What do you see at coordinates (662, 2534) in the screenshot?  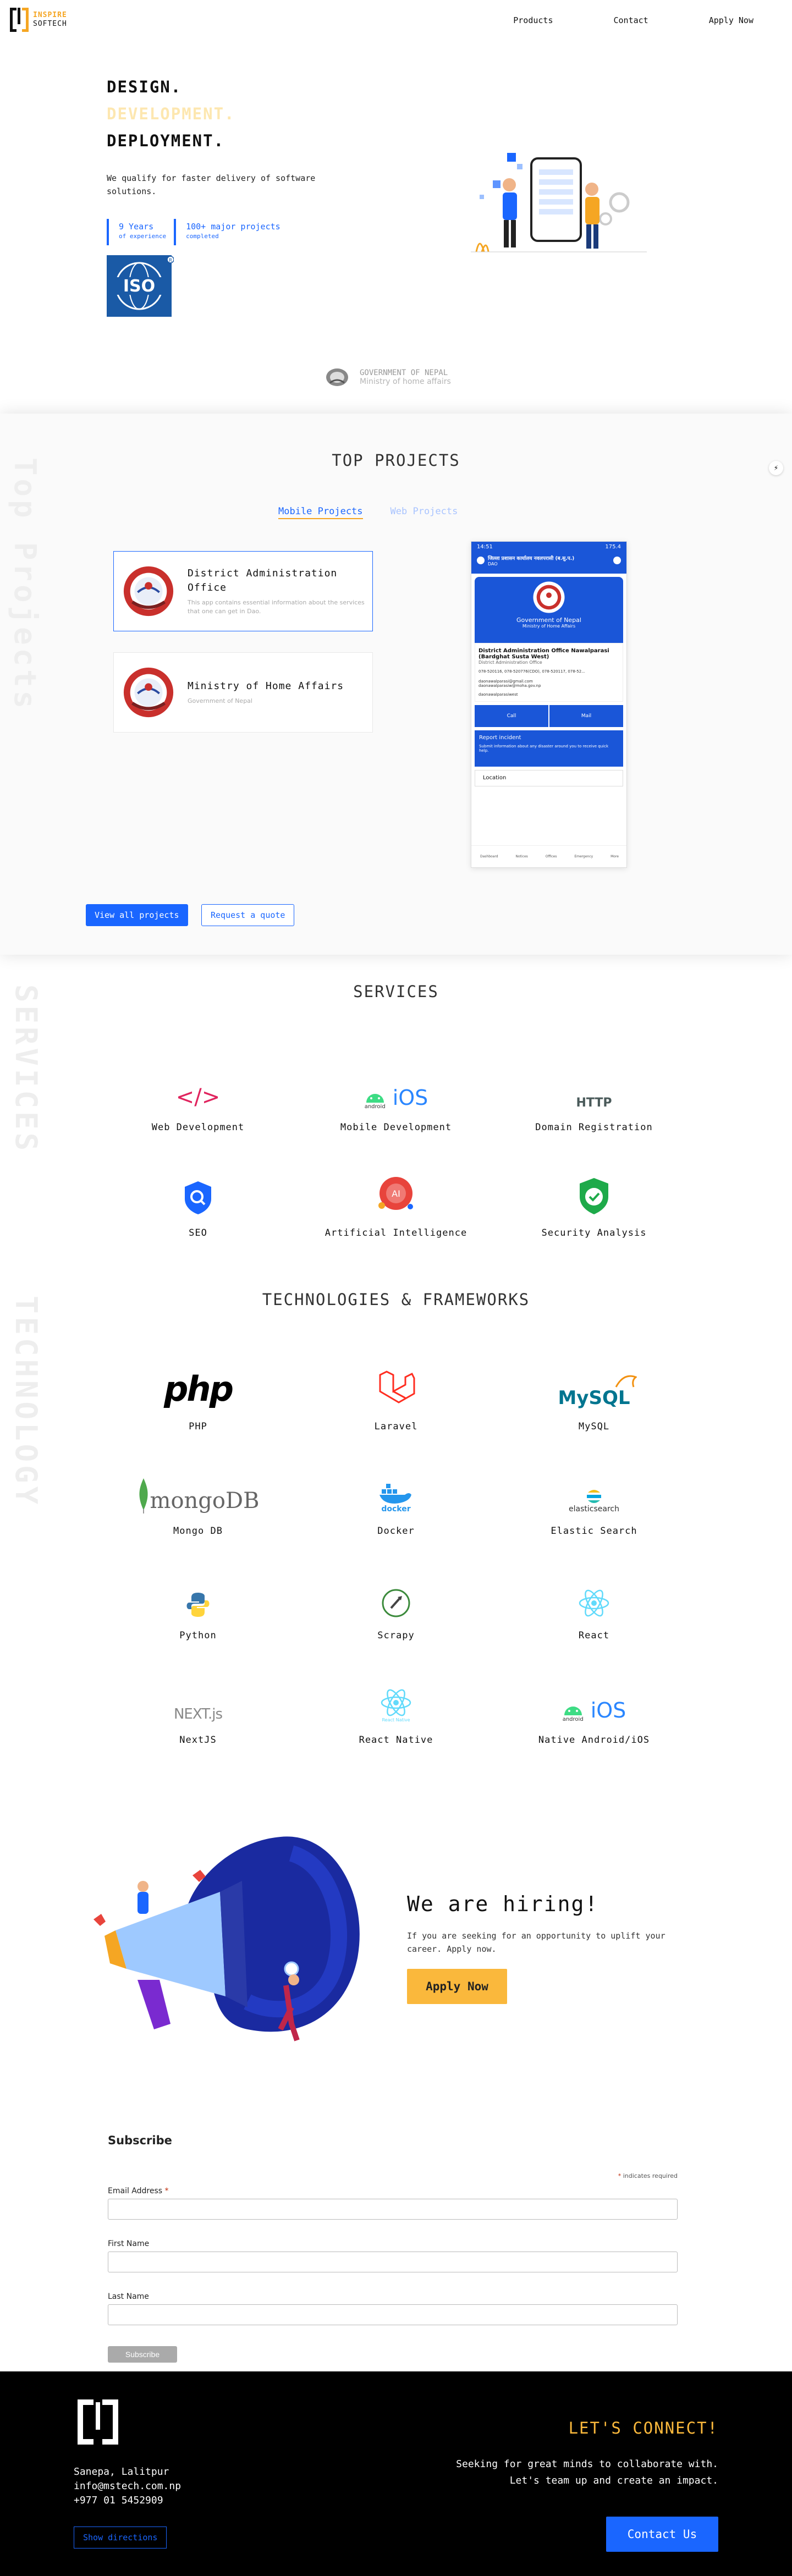 I see `contact-us-button: Contact Us` at bounding box center [662, 2534].